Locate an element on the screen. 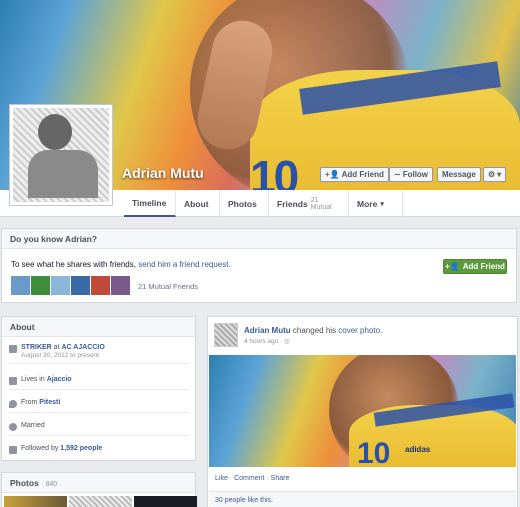  followed-count: 1,592 people is located at coordinates (81, 448).